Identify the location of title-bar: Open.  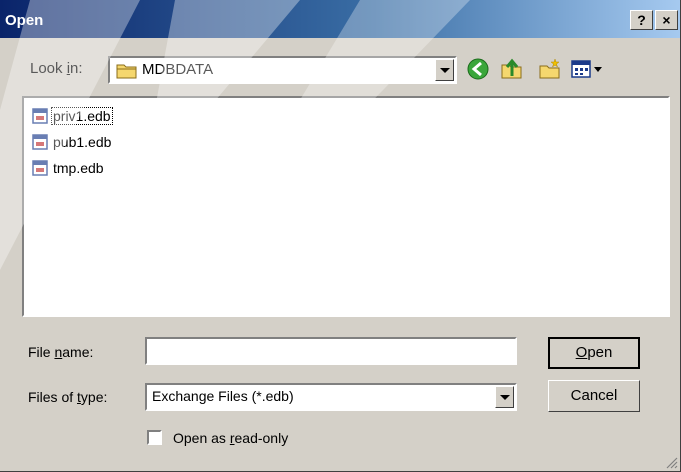
(340, 19).